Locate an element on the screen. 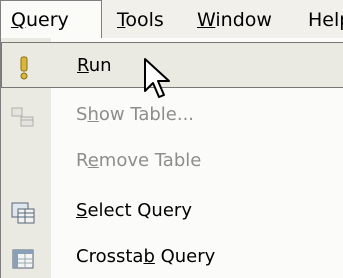  menu-window-label: indow is located at coordinates (243, 20).